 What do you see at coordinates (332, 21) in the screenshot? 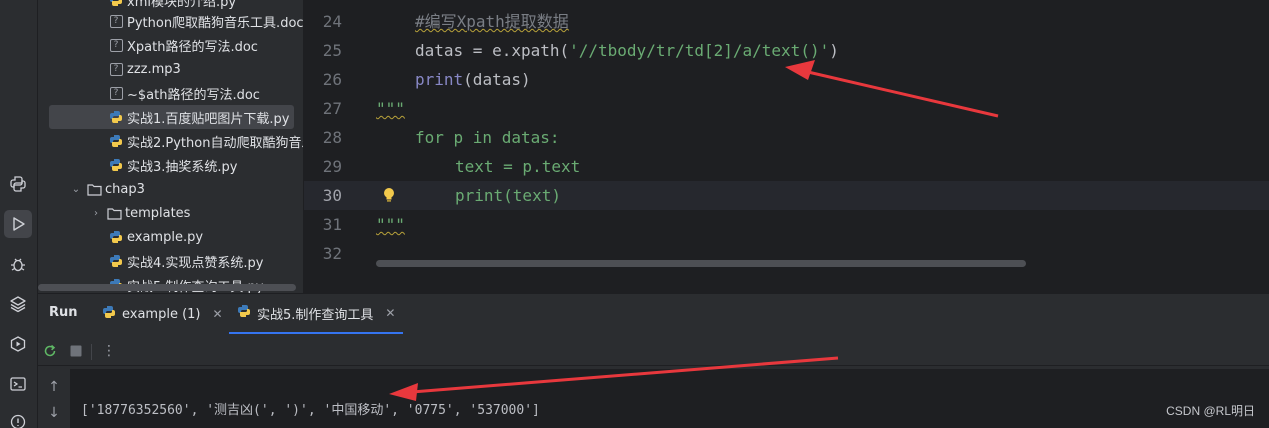
I see `line-number: 24` at bounding box center [332, 21].